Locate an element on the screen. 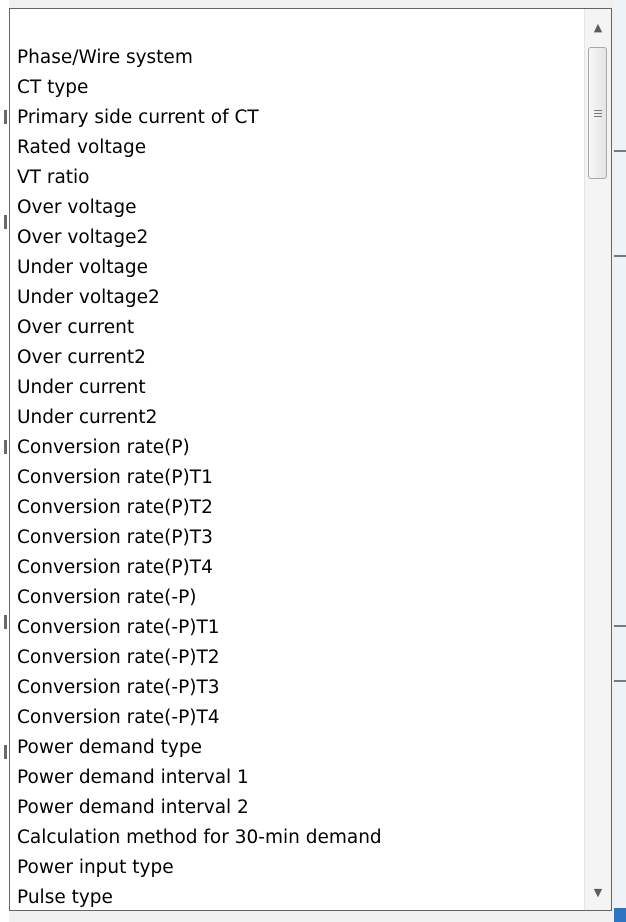  dropdown-option: VT ratio is located at coordinates (297, 178).